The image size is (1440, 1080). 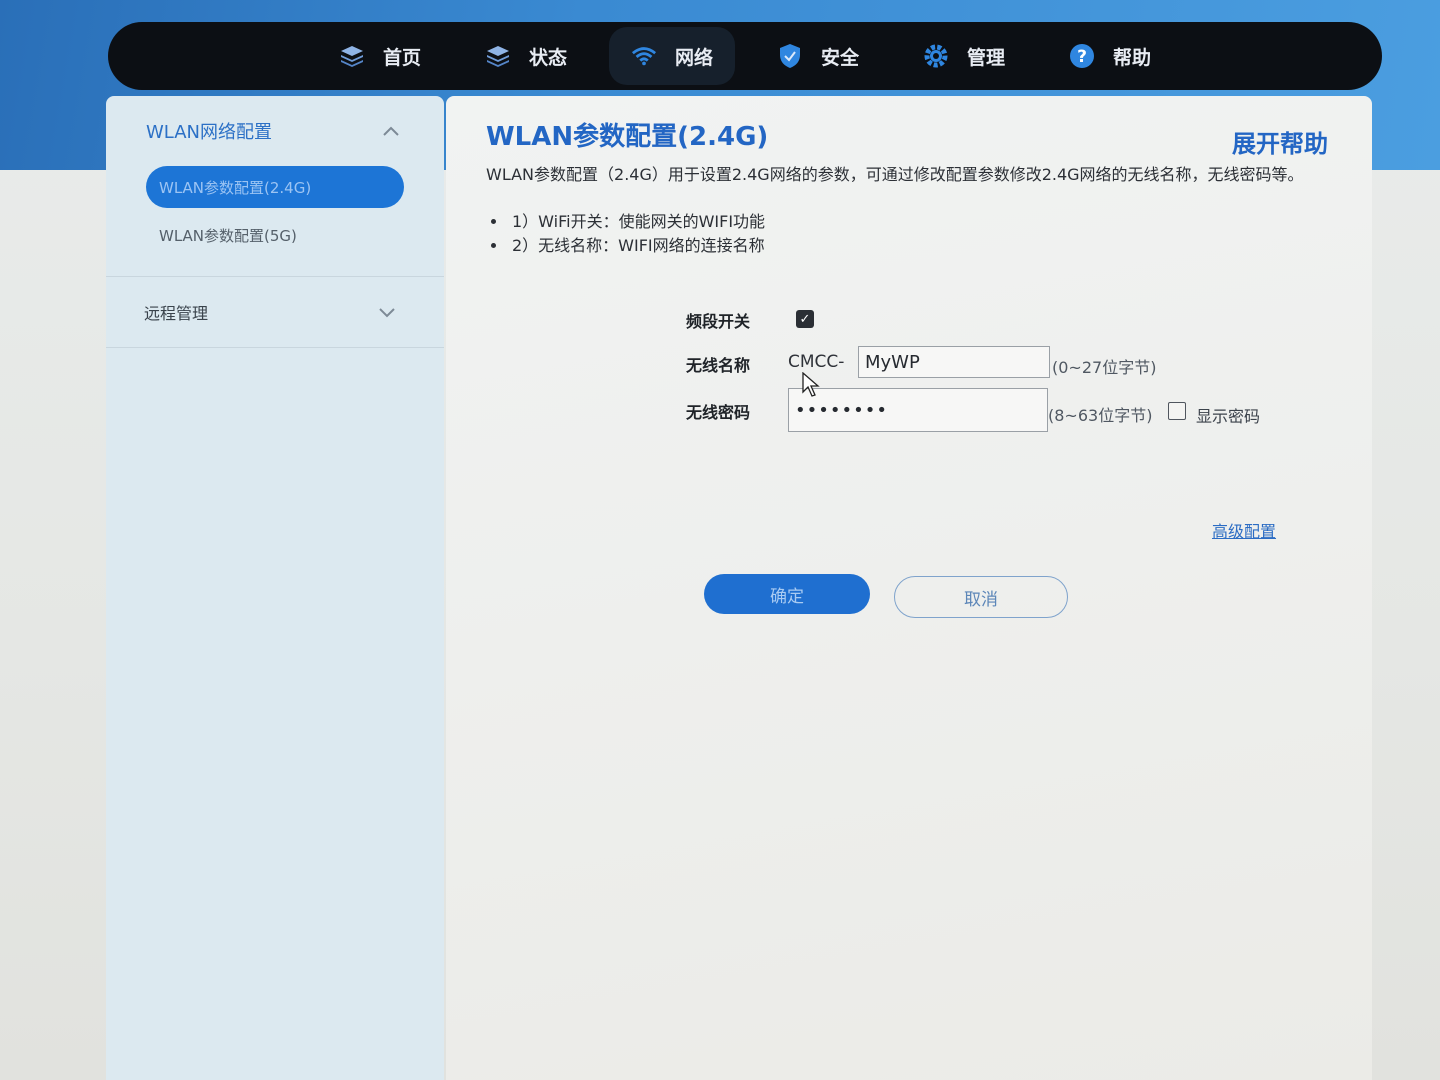 What do you see at coordinates (387, 312) in the screenshot?
I see `chevron-down-icon` at bounding box center [387, 312].